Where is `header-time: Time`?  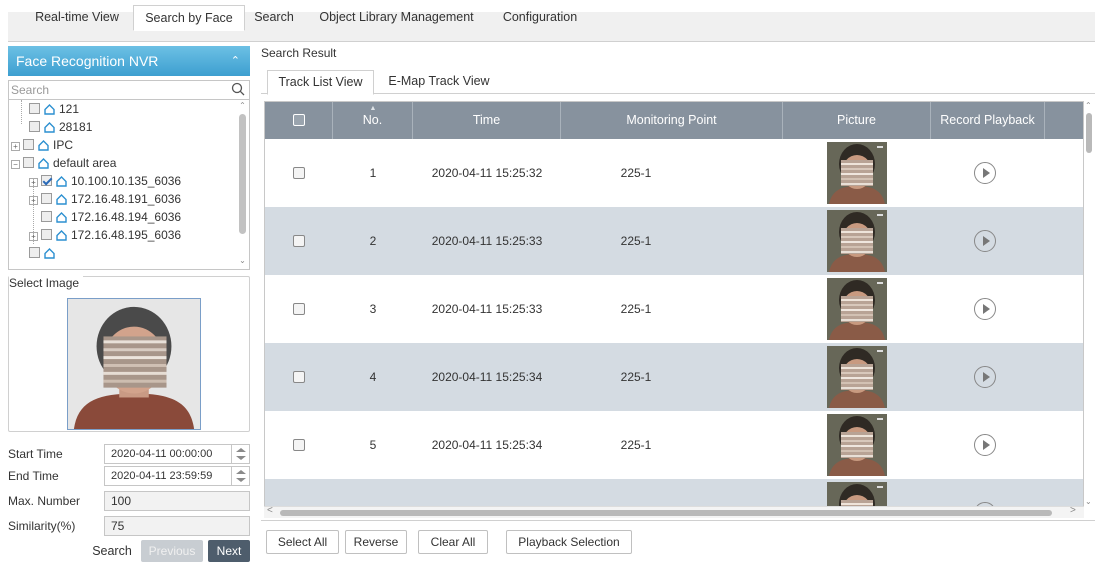
header-time: Time is located at coordinates (487, 120).